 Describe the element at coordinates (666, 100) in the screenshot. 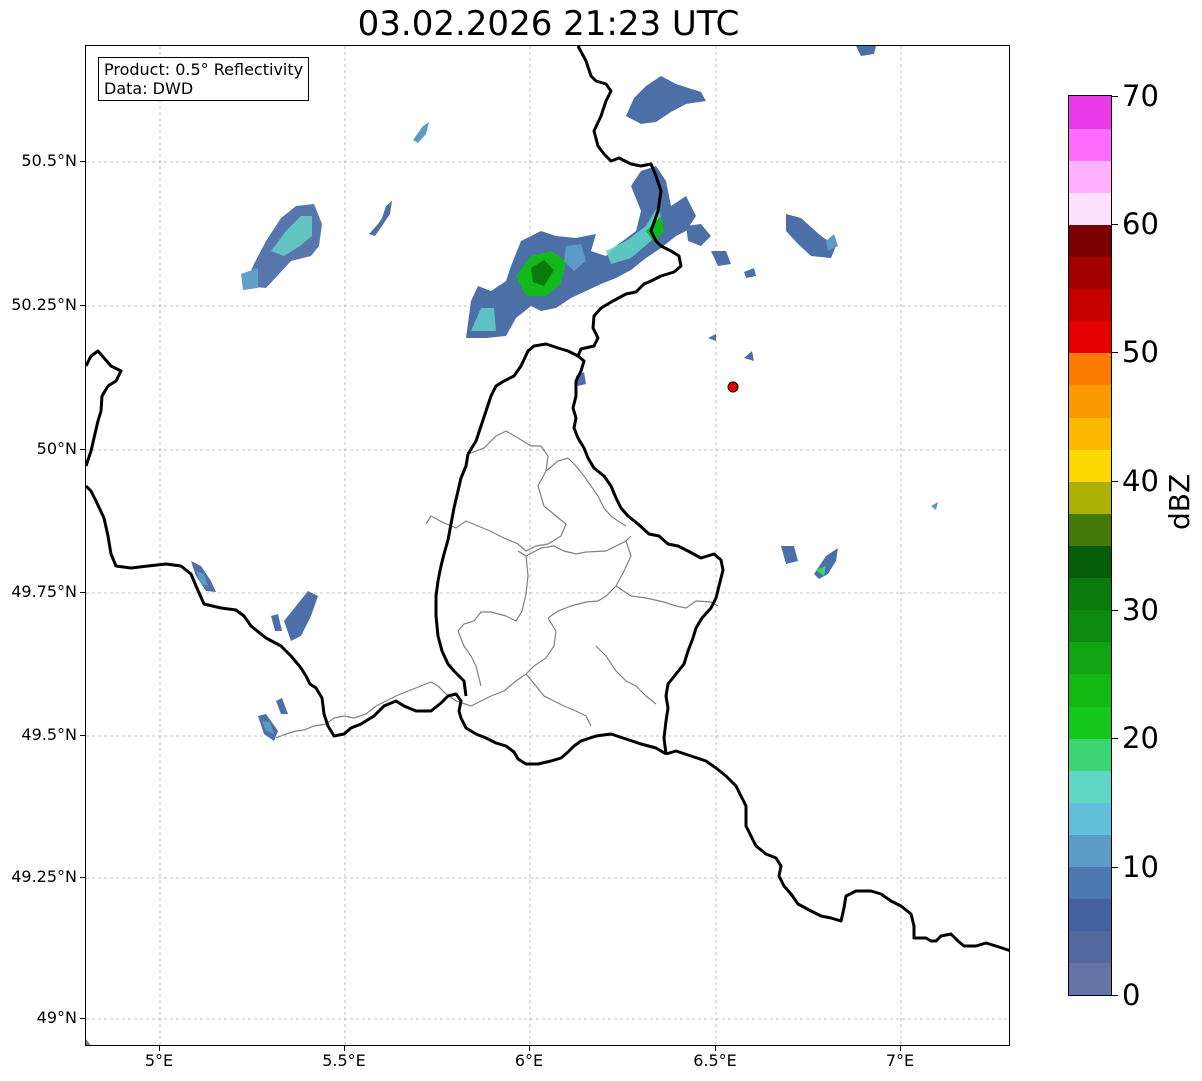

I see `echo-cluster-northeast-top` at that location.